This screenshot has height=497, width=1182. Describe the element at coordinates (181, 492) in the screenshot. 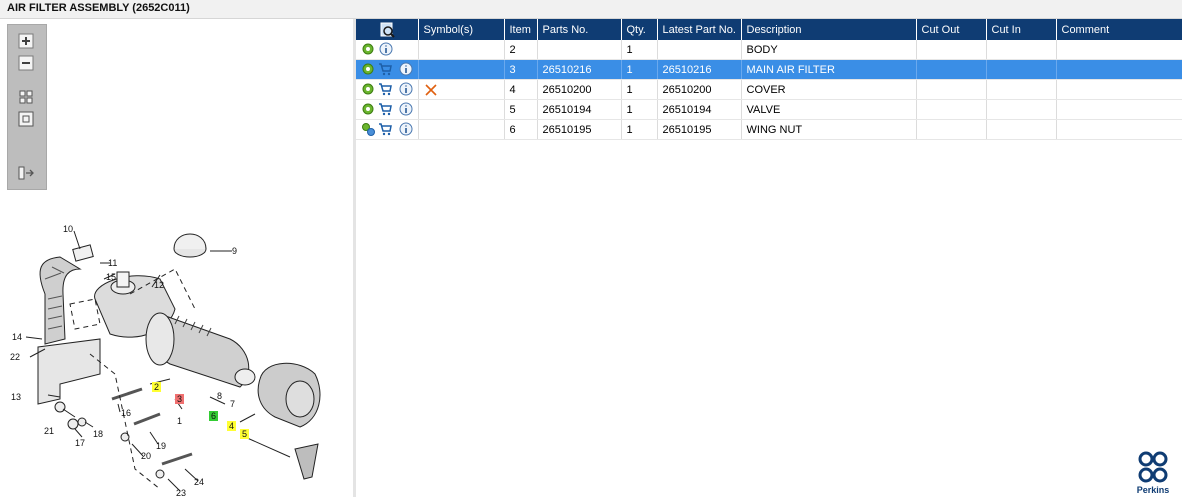

I see `callout-23: 23` at that location.